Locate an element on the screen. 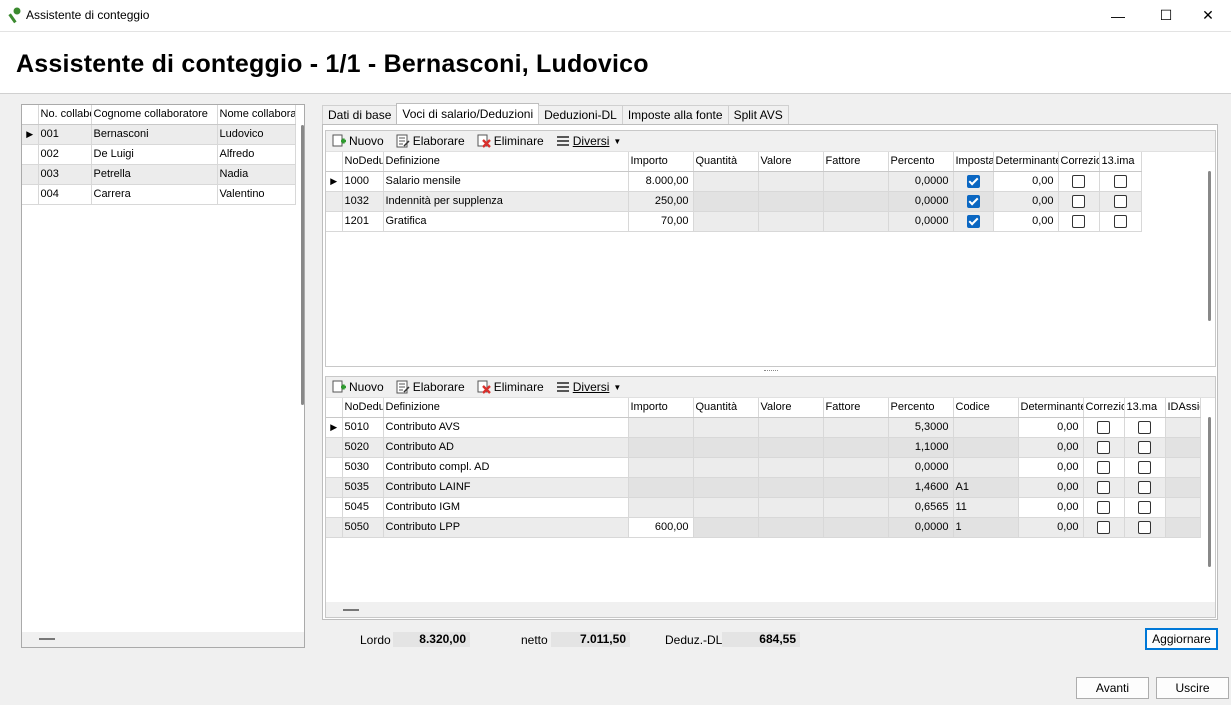  deduction-percento: 0,6565 is located at coordinates (921, 507).